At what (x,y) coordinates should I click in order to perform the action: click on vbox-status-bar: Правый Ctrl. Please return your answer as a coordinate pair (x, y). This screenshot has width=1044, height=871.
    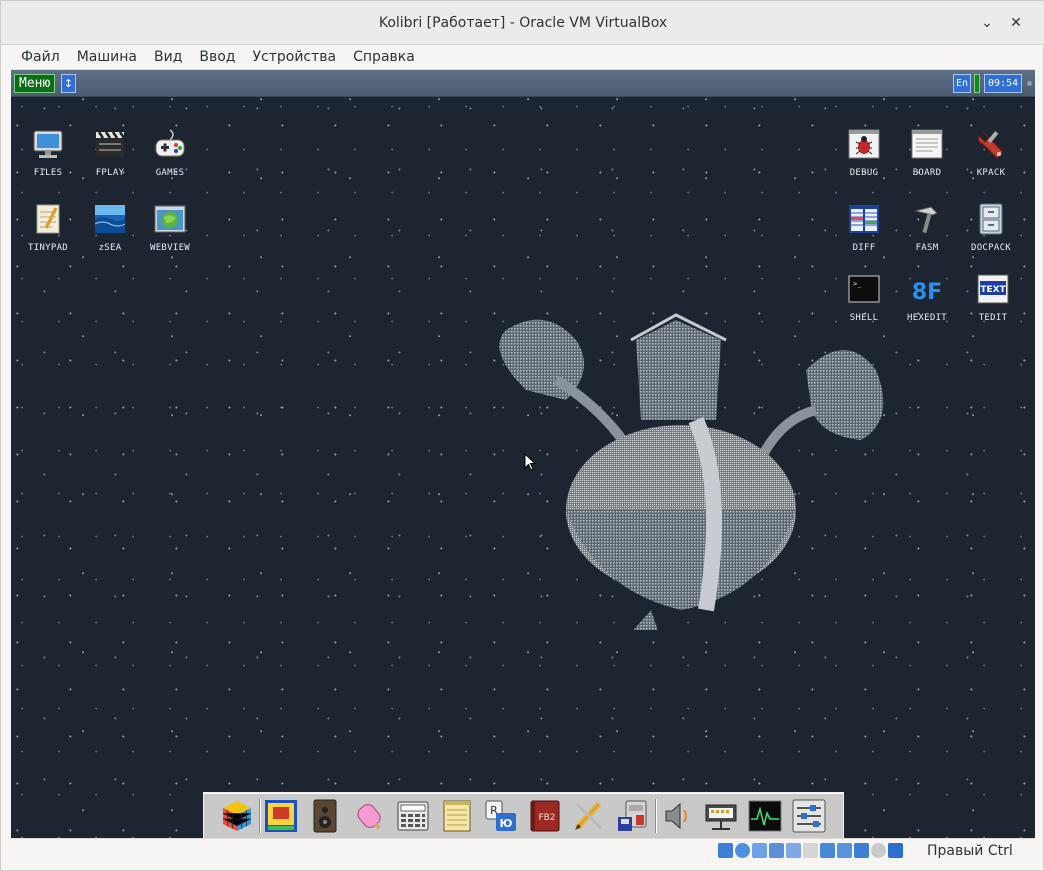
    Looking at the image, I should click on (523, 851).